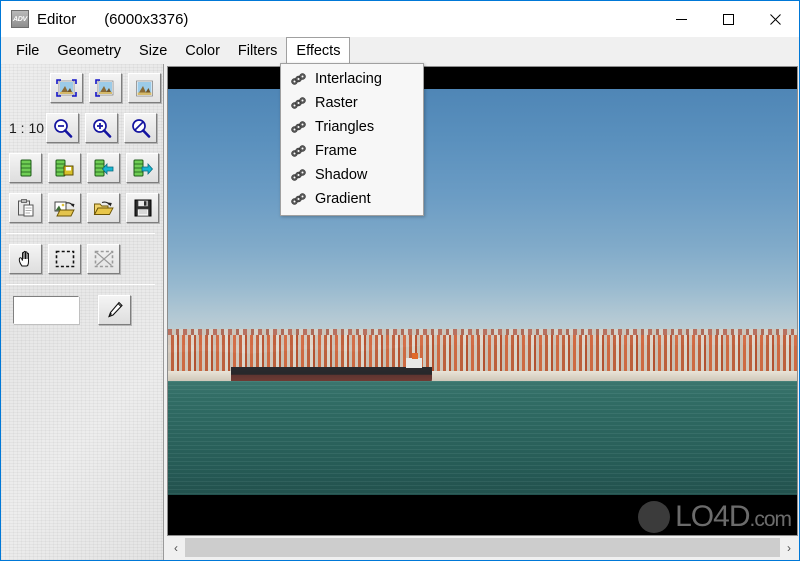 This screenshot has width=800, height=561. What do you see at coordinates (345, 127) in the screenshot?
I see `menu-item-label: Triangles` at bounding box center [345, 127].